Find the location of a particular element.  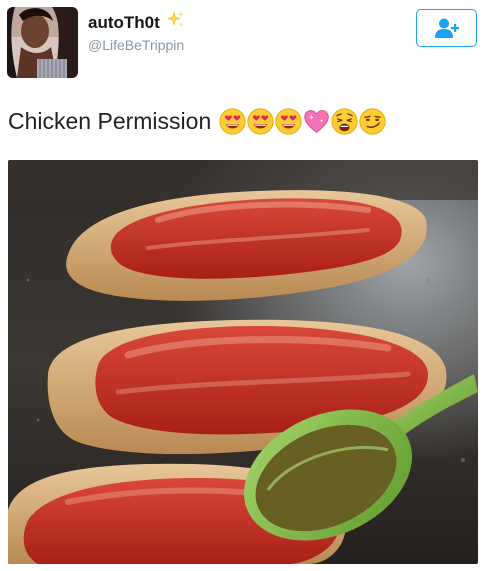

tweet-text: Chicken Permission is located at coordinates (197, 121).